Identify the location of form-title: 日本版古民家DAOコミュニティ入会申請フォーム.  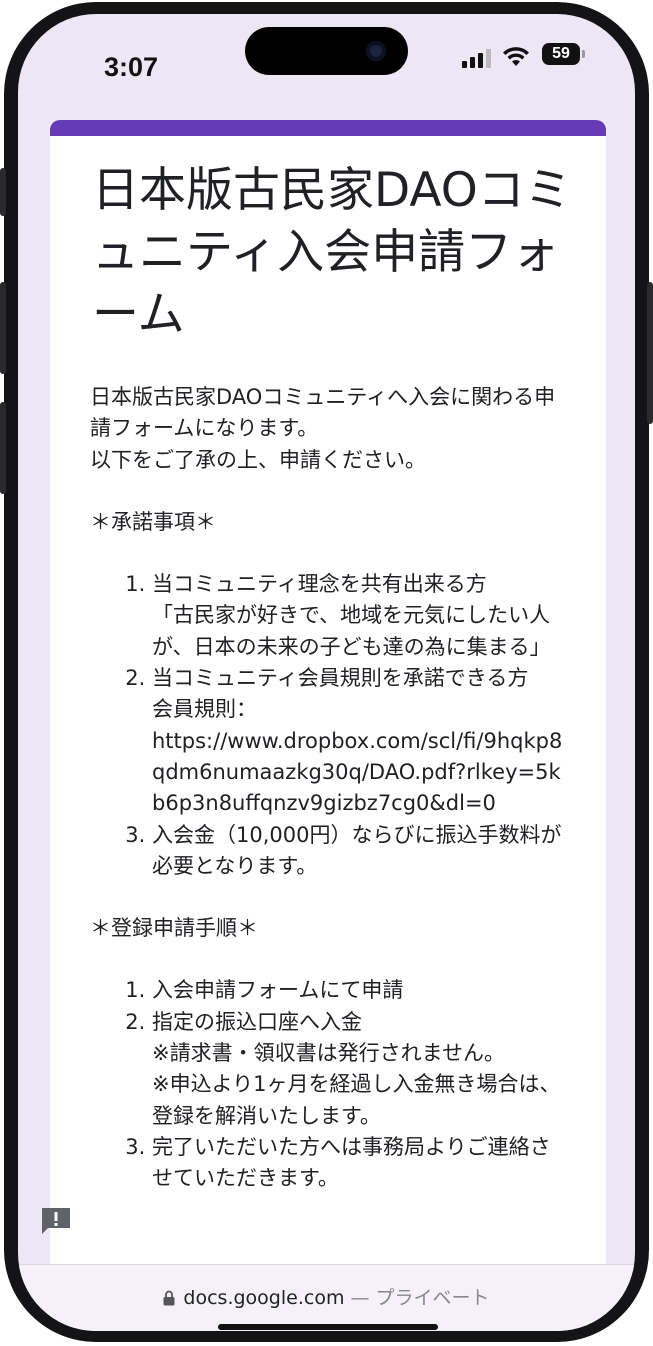
(332, 252).